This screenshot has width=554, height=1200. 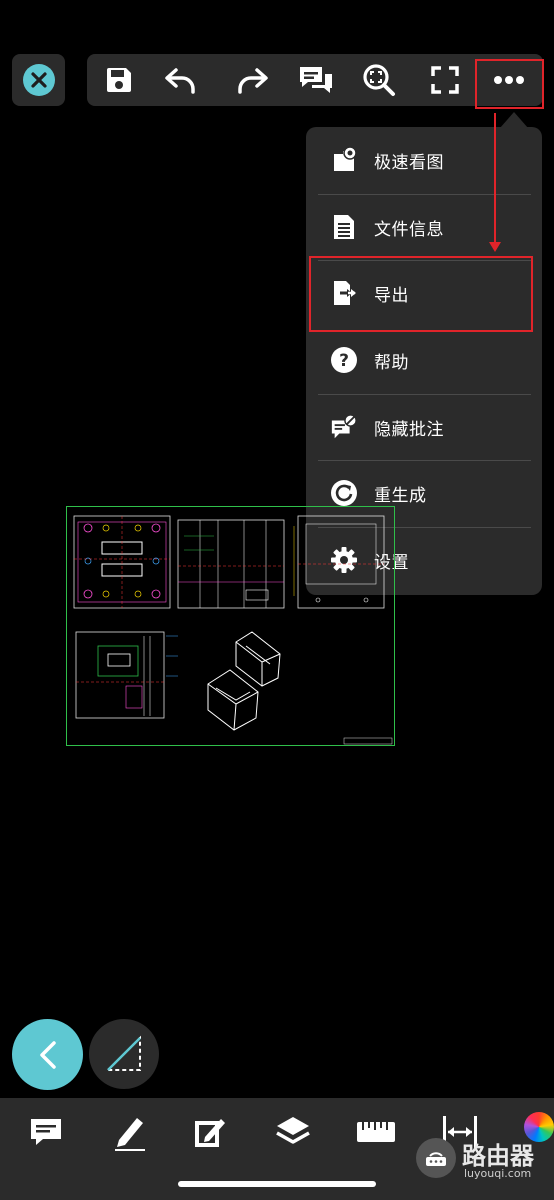 What do you see at coordinates (409, 162) in the screenshot?
I see `menu-item-label: 极速看图` at bounding box center [409, 162].